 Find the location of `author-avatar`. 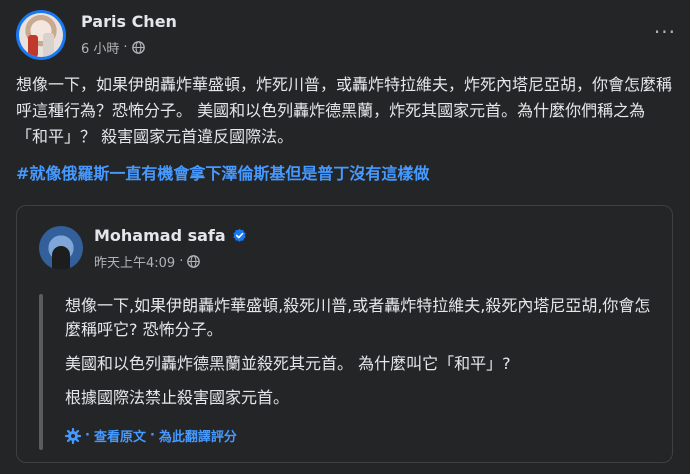

author-avatar is located at coordinates (41, 35).